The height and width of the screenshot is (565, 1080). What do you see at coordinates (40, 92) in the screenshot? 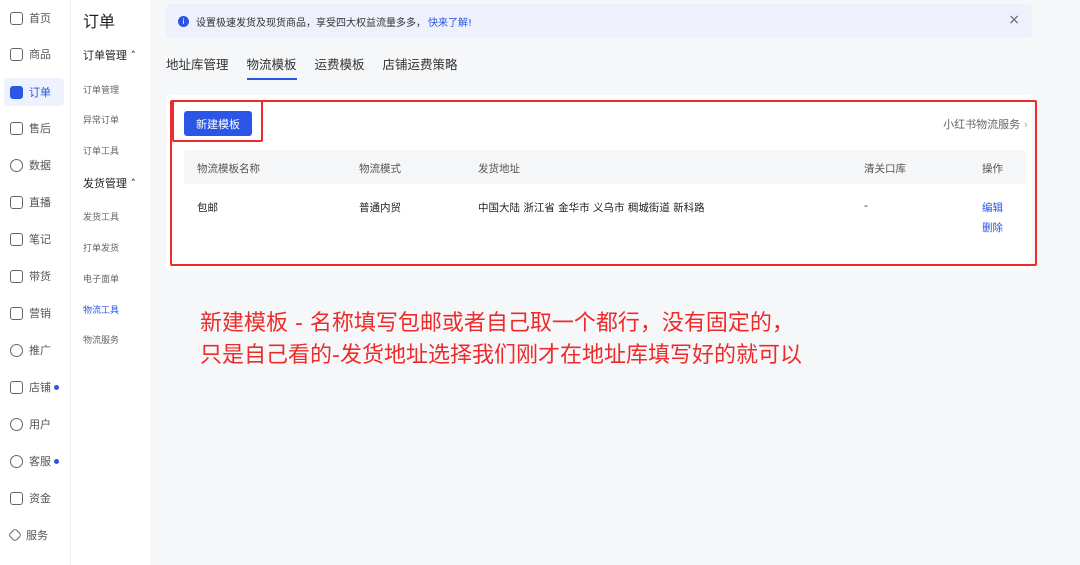
I see `nav-label: 订单` at bounding box center [40, 92].